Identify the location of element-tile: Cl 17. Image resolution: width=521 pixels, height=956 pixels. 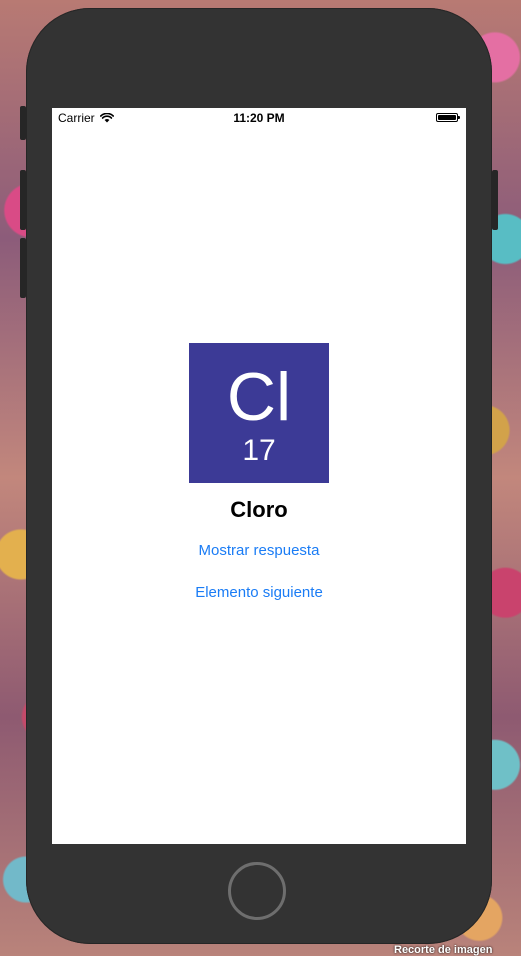
(259, 413).